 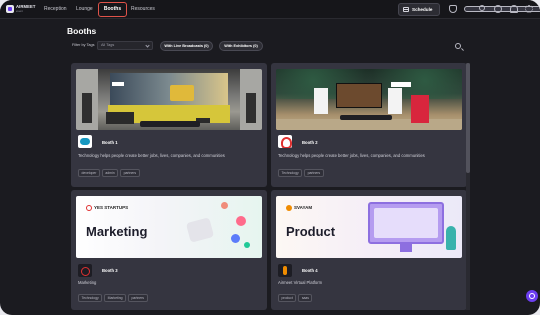 What do you see at coordinates (84, 9) in the screenshot?
I see `nav-tab-lounge: Lounge` at bounding box center [84, 9].